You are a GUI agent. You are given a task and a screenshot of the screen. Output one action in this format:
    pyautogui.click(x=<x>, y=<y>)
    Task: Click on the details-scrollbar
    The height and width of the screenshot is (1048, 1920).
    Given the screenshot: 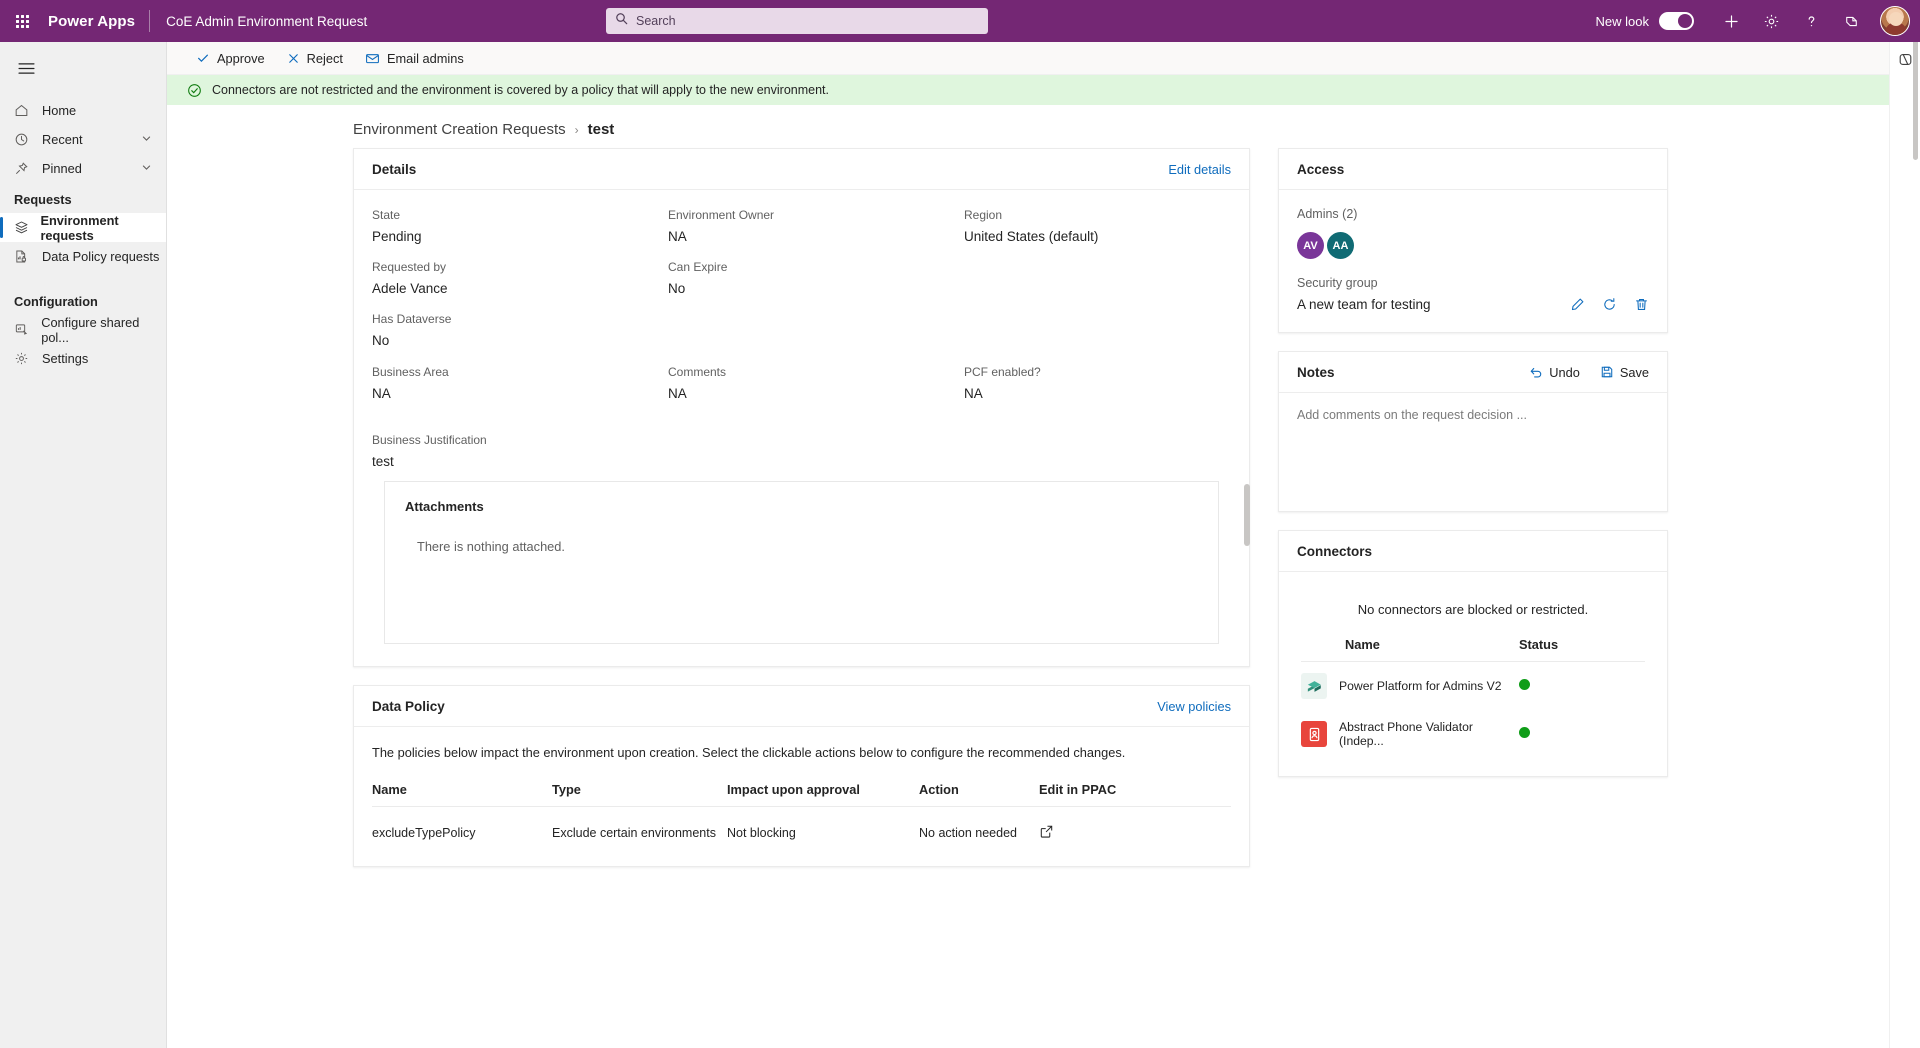 What is the action you would take?
    pyautogui.click(x=1247, y=641)
    